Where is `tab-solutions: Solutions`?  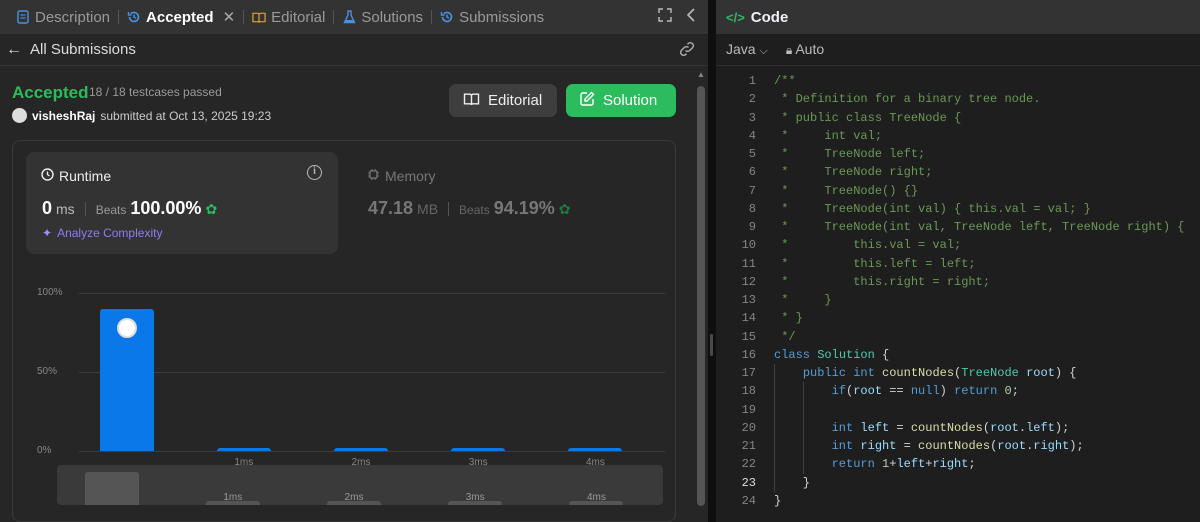 tab-solutions: Solutions is located at coordinates (382, 17).